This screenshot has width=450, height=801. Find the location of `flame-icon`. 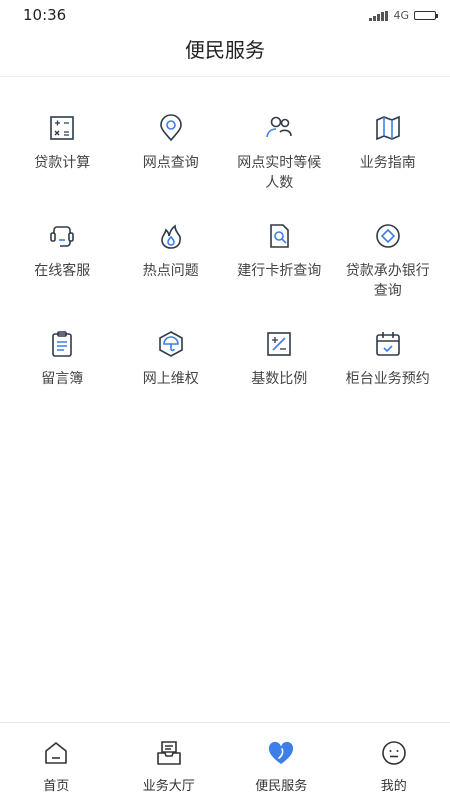

flame-icon is located at coordinates (171, 236).